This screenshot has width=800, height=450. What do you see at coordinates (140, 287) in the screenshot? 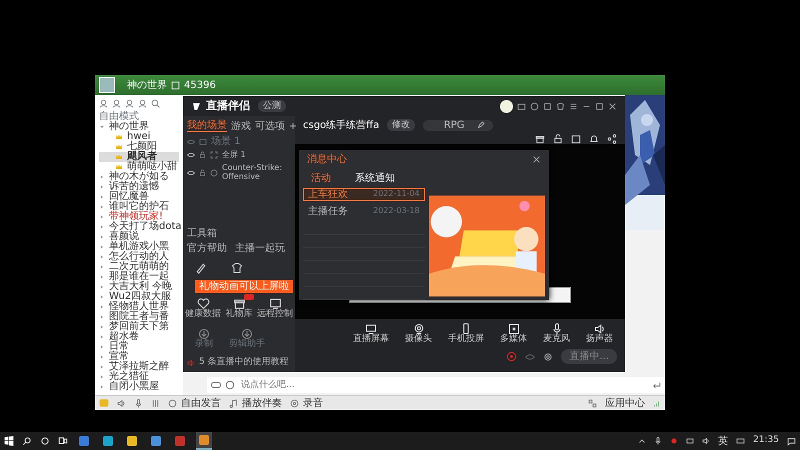
I see `channel-item: 大吉大利 今晚` at bounding box center [140, 287].